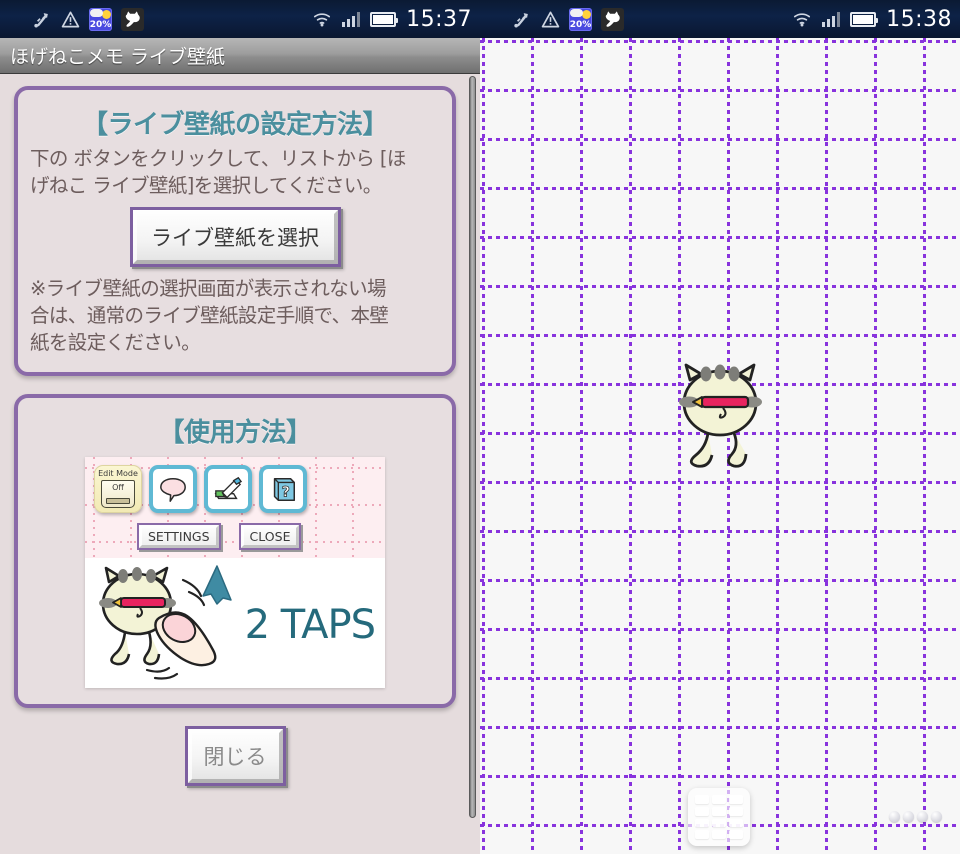 This screenshot has width=960, height=854. I want to click on right-status-bar: 20% 15:38, so click(720, 19).